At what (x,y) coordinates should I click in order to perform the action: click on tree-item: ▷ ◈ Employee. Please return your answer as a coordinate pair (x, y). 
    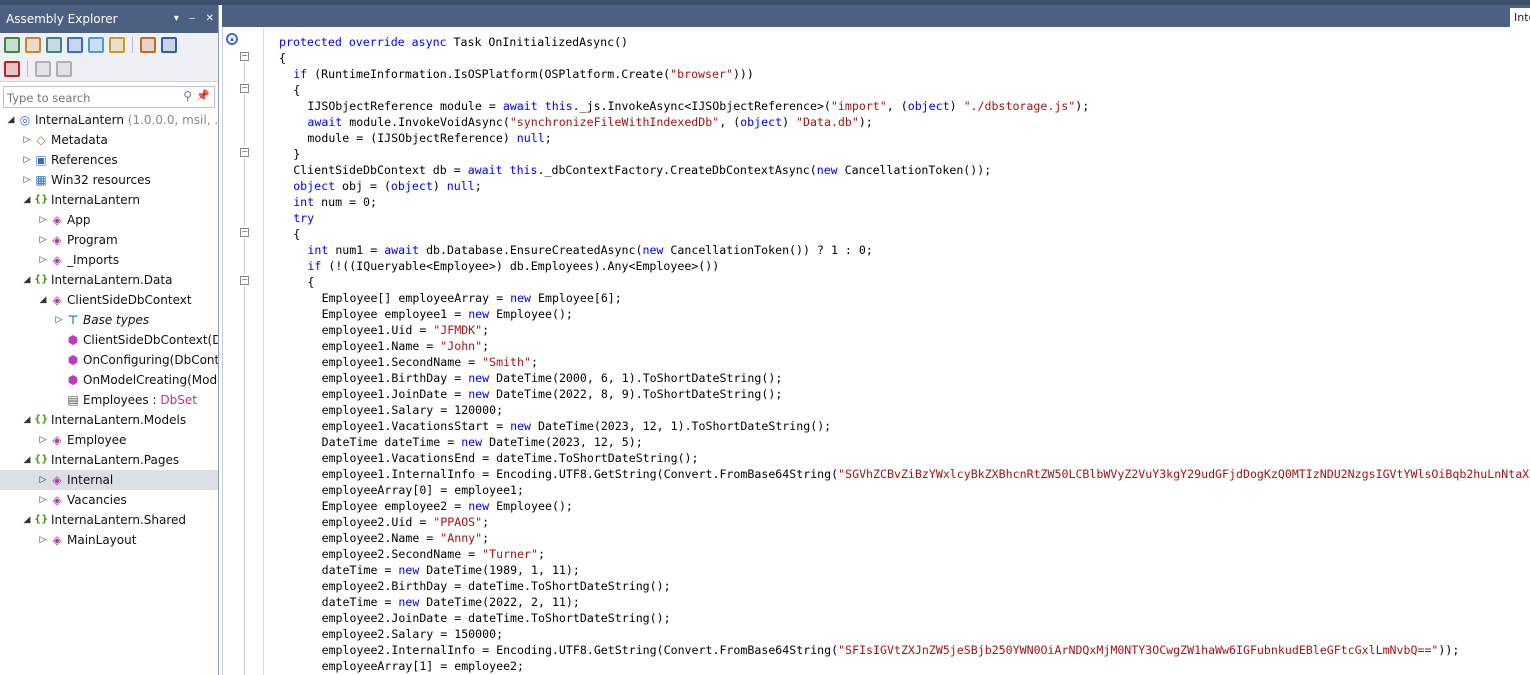
    Looking at the image, I should click on (109, 440).